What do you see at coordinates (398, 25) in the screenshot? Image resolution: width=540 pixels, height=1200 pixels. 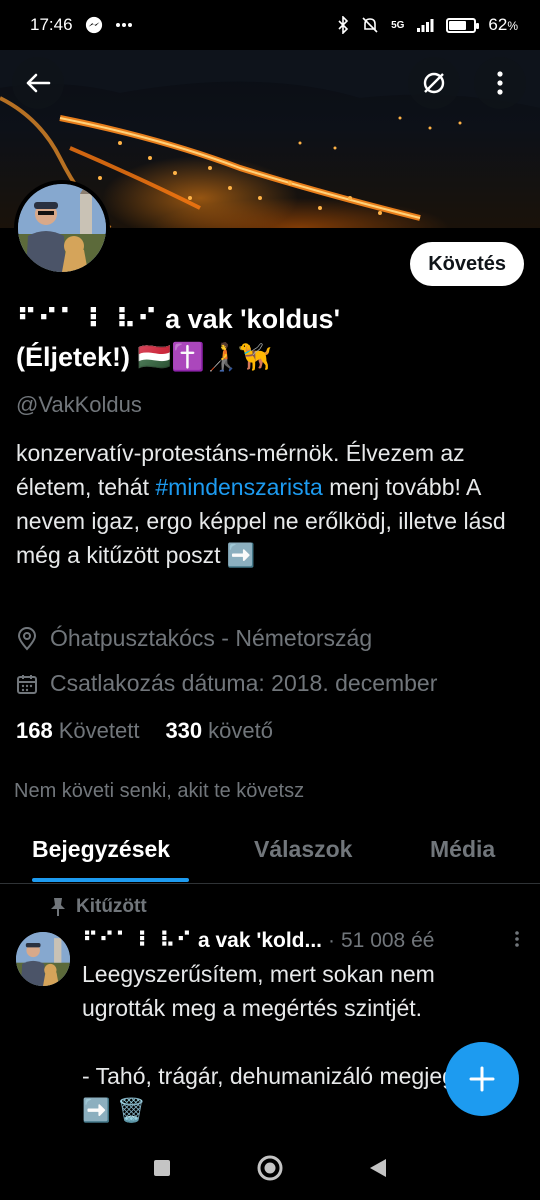 I see `network-type: 5G` at bounding box center [398, 25].